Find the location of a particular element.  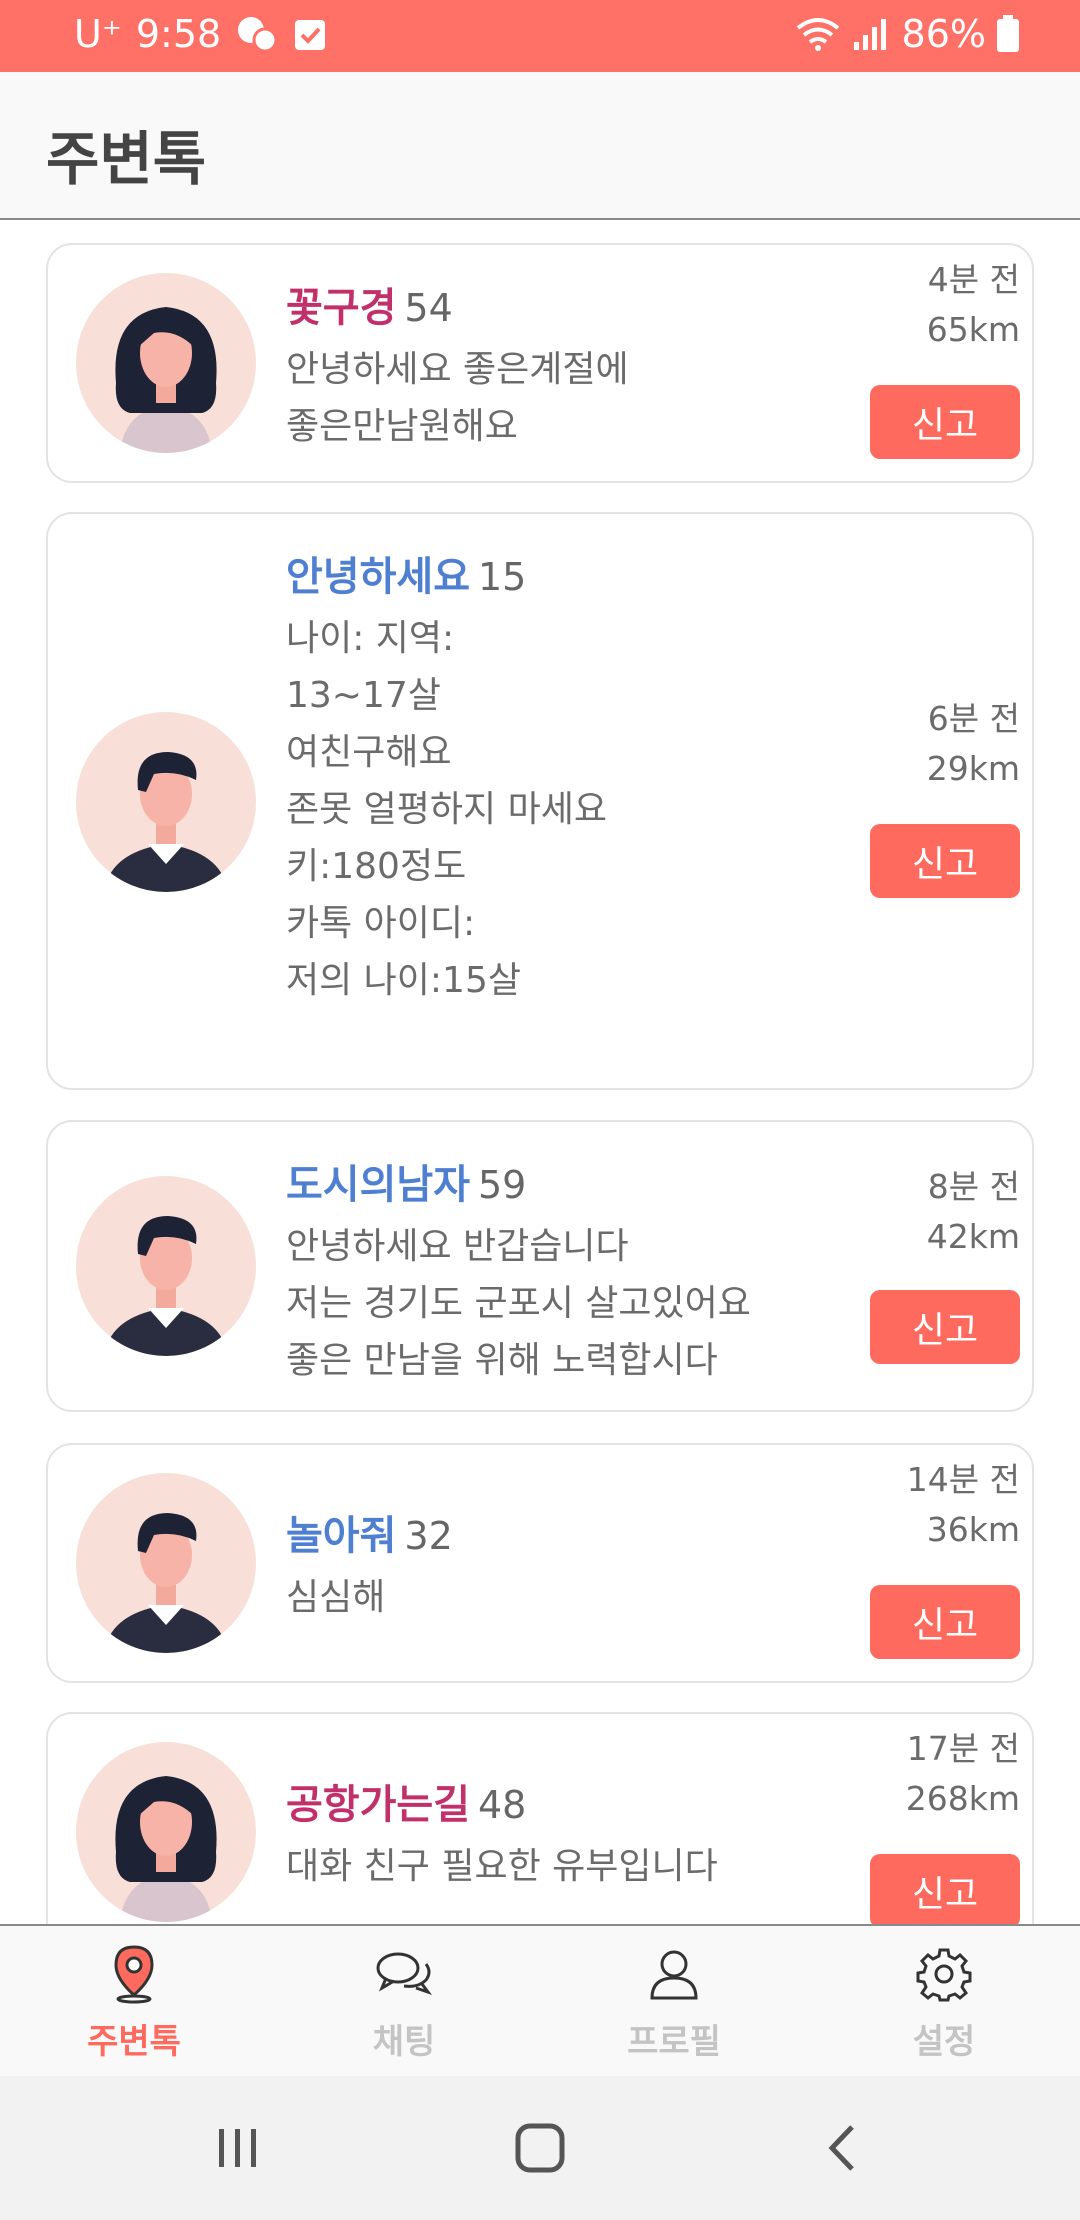

message-line: 나이: 지역: is located at coordinates (370, 638).